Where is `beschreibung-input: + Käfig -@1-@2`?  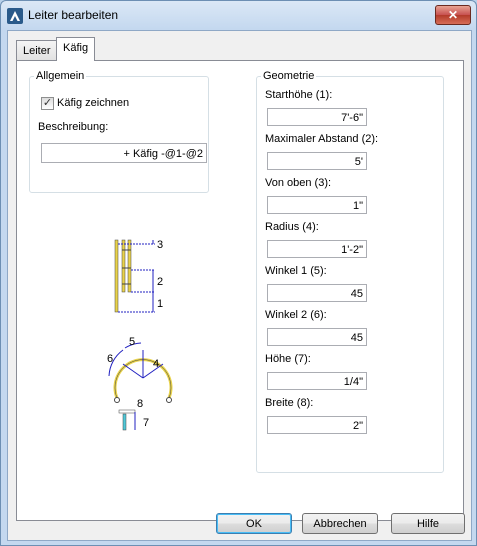
beschreibung-input: + Käfig -@1-@2 is located at coordinates (124, 153).